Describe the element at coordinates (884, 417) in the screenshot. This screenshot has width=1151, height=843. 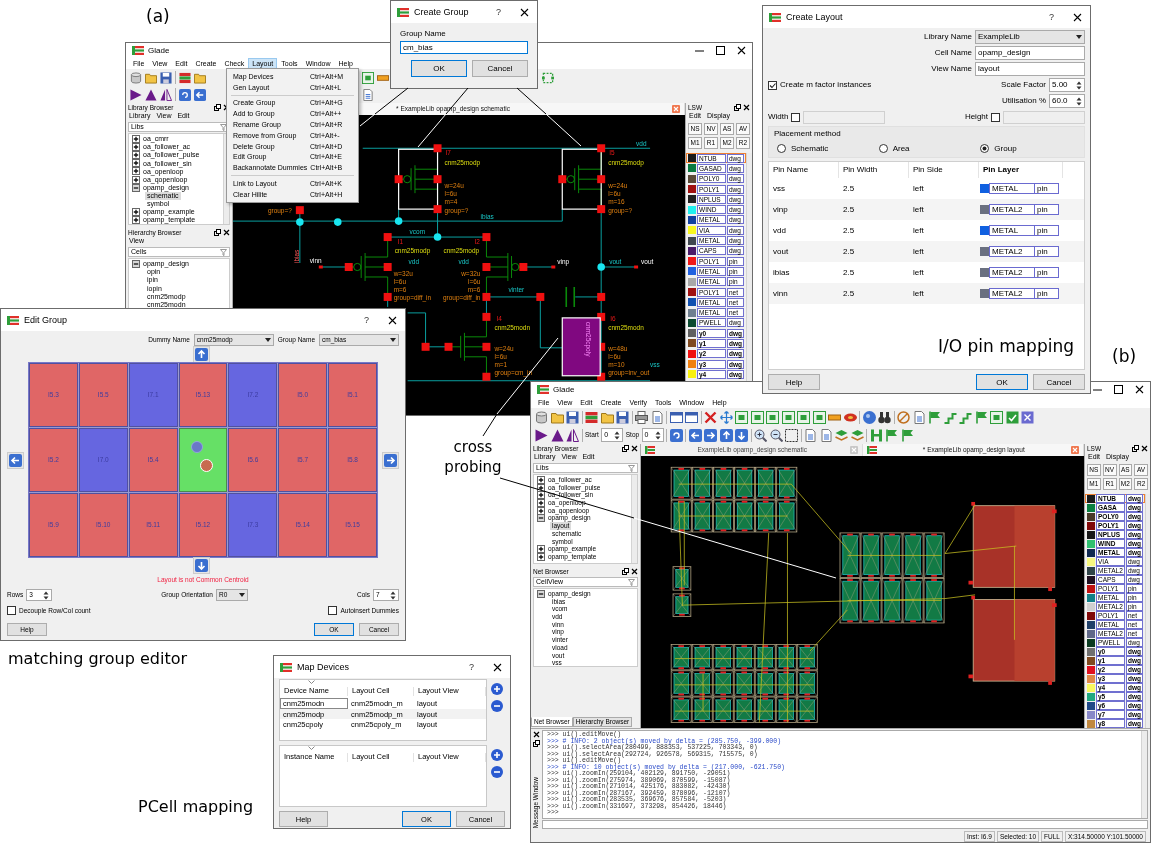
I see `binoculars-icon` at that location.